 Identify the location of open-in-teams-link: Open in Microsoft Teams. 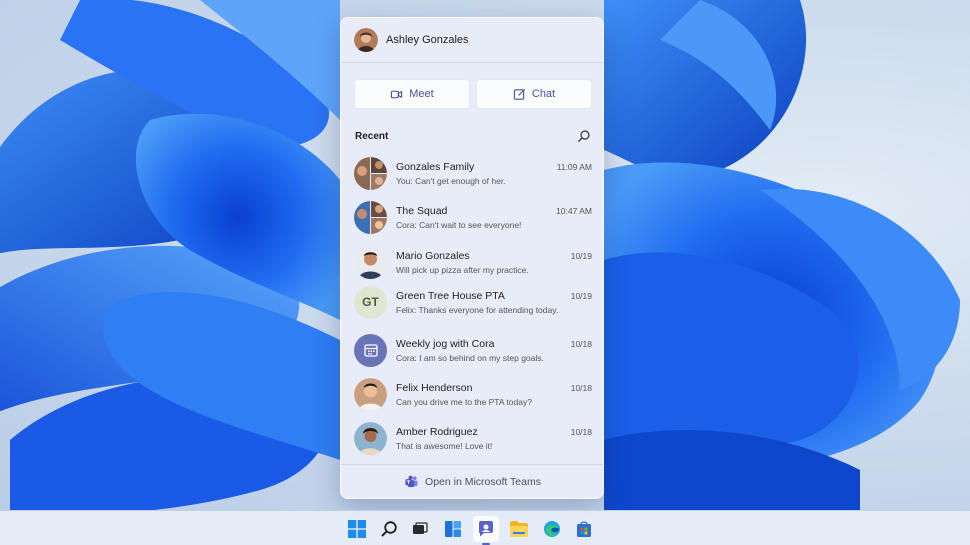
(472, 481).